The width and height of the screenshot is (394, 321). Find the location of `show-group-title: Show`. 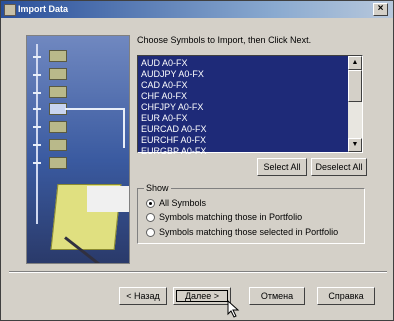

show-group-title: Show is located at coordinates (157, 188).